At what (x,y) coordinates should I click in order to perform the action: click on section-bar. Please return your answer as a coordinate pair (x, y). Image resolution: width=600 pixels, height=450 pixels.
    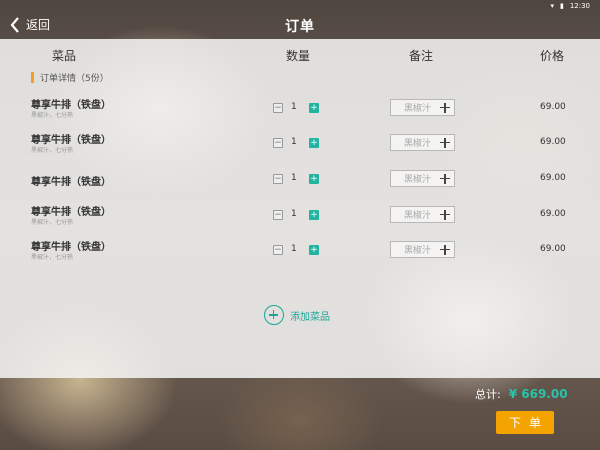
    Looking at the image, I should click on (32, 77).